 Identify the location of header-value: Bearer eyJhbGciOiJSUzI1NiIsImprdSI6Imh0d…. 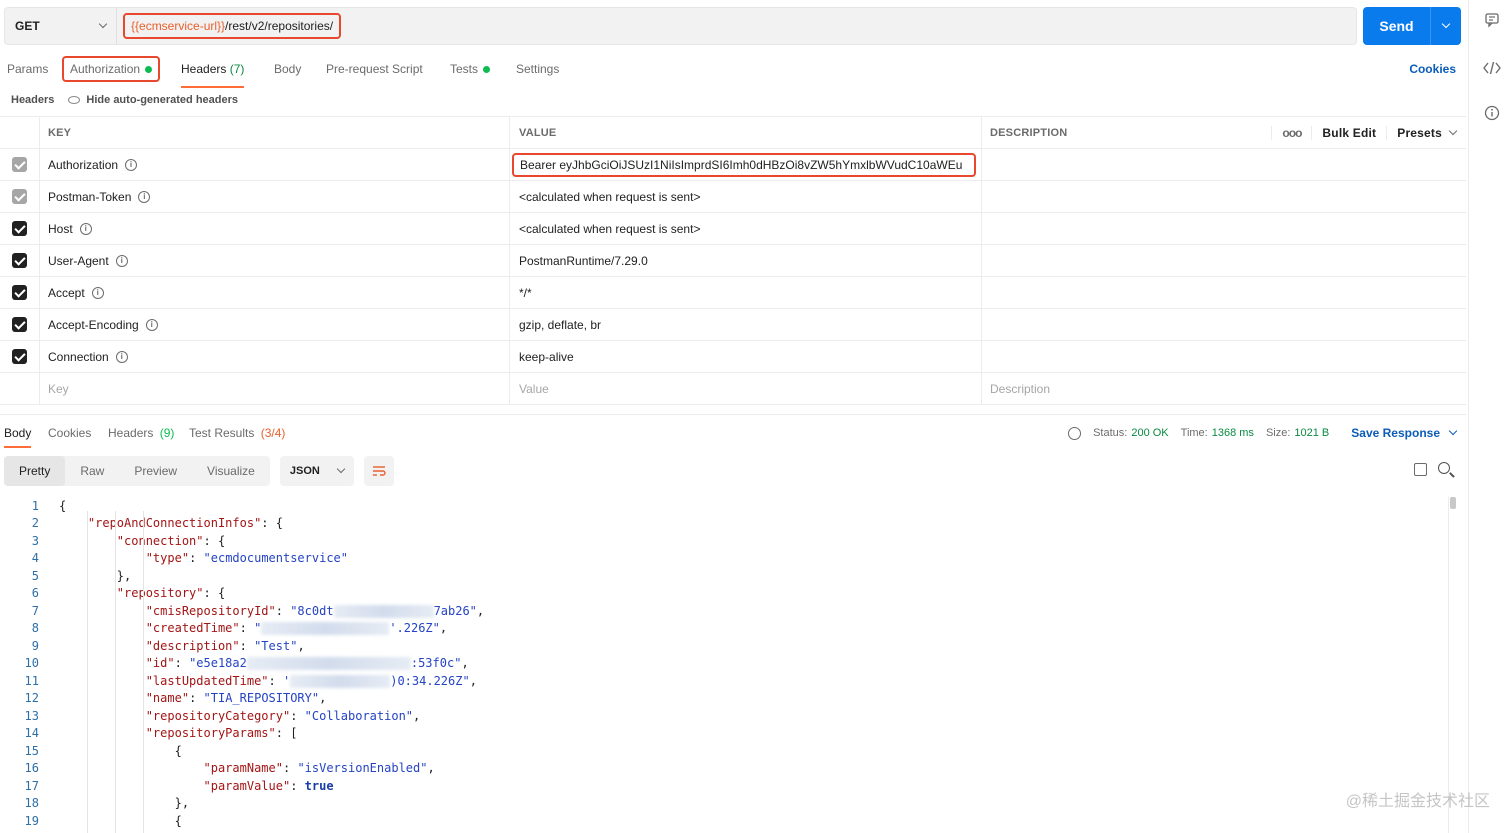
(744, 164).